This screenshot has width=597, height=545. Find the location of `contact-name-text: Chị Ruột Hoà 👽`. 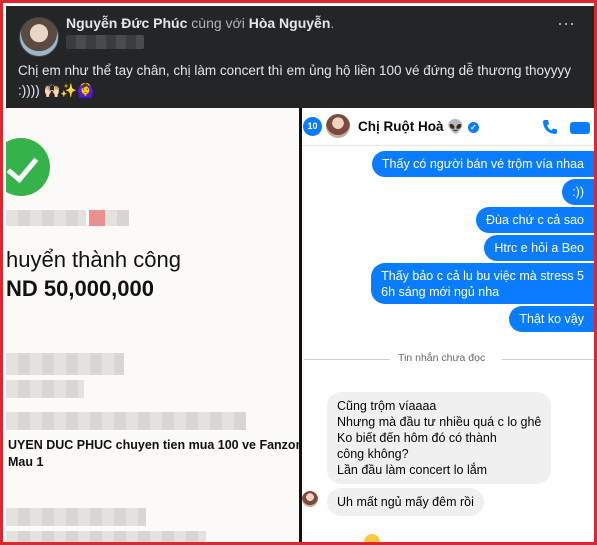

contact-name-text: Chị Ruột Hoà 👽 is located at coordinates (411, 126).